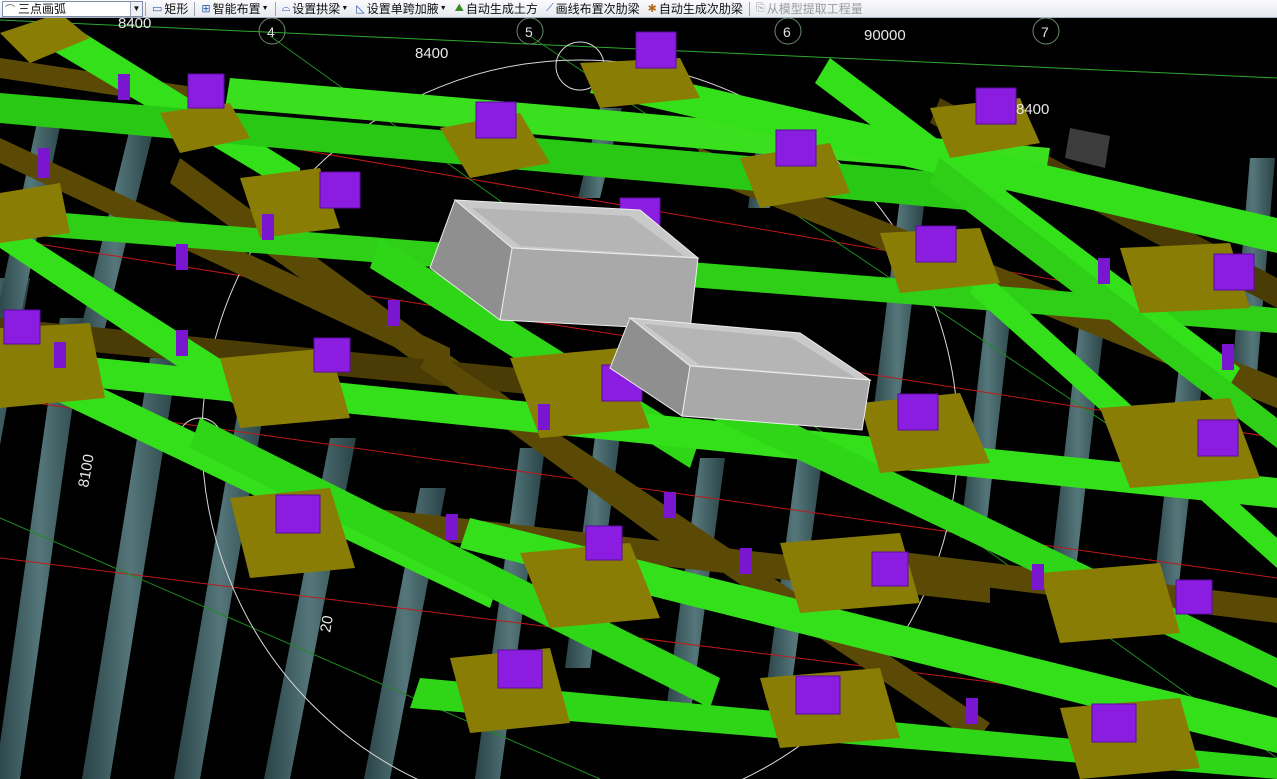 This screenshot has width=1277, height=779. I want to click on draw-secondary-rib-label: 画线布置次肋梁, so click(597, 9).